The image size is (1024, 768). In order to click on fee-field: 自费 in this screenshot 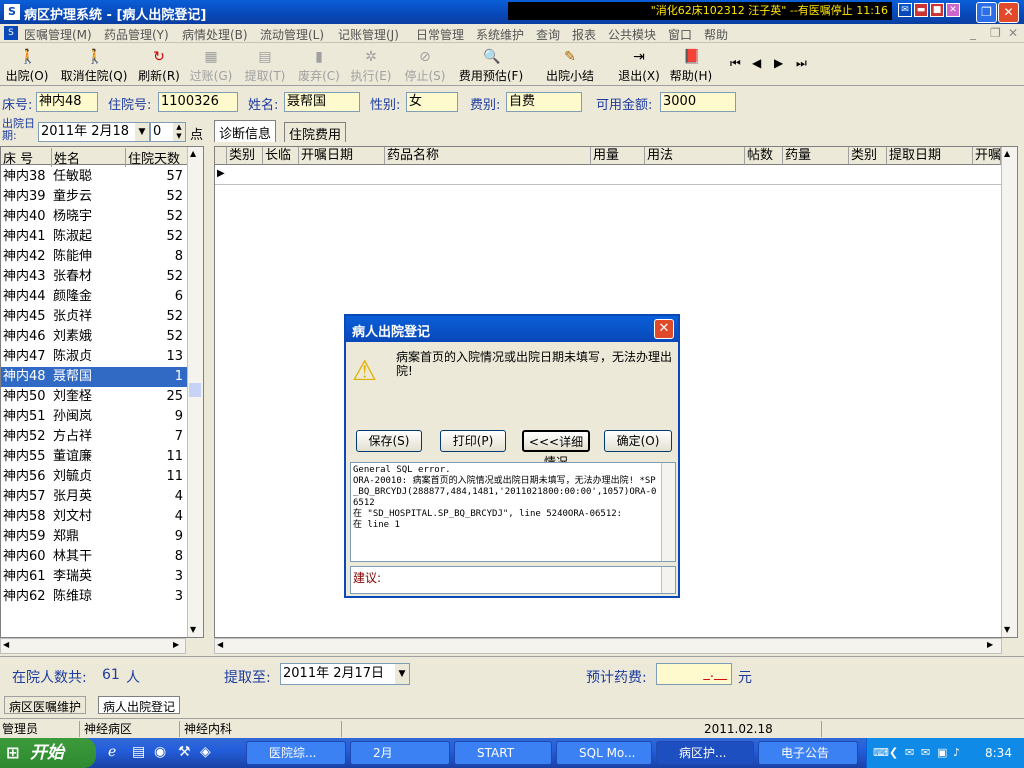, I will do `click(544, 102)`.